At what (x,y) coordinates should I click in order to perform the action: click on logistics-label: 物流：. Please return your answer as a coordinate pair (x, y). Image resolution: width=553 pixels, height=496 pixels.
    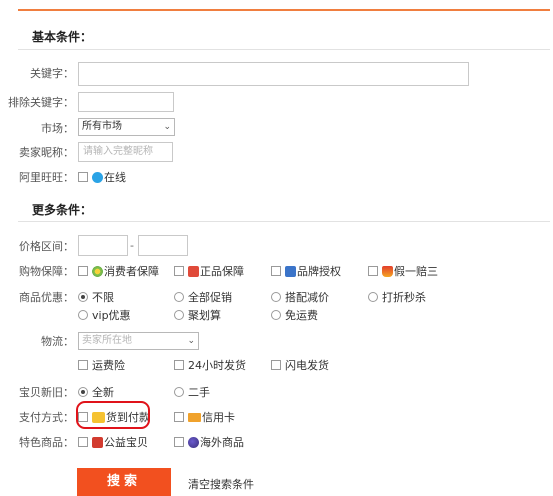
    Looking at the image, I should click on (57, 341).